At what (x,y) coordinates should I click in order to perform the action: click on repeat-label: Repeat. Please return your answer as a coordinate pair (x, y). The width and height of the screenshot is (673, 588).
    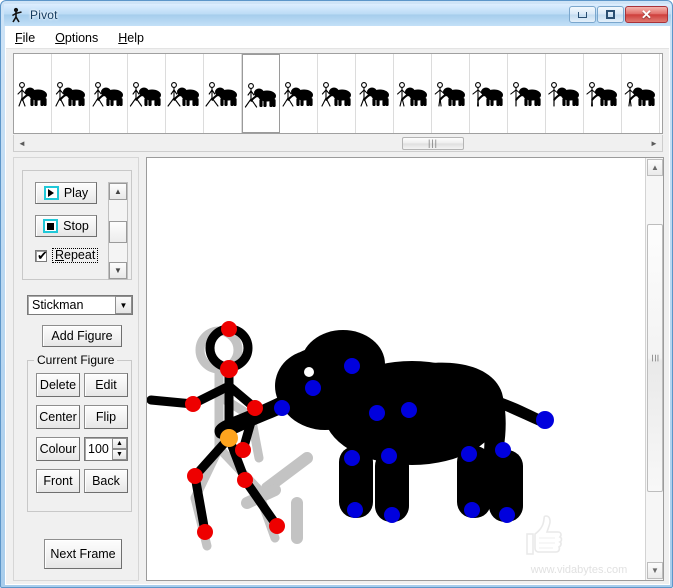
    Looking at the image, I should click on (75, 255).